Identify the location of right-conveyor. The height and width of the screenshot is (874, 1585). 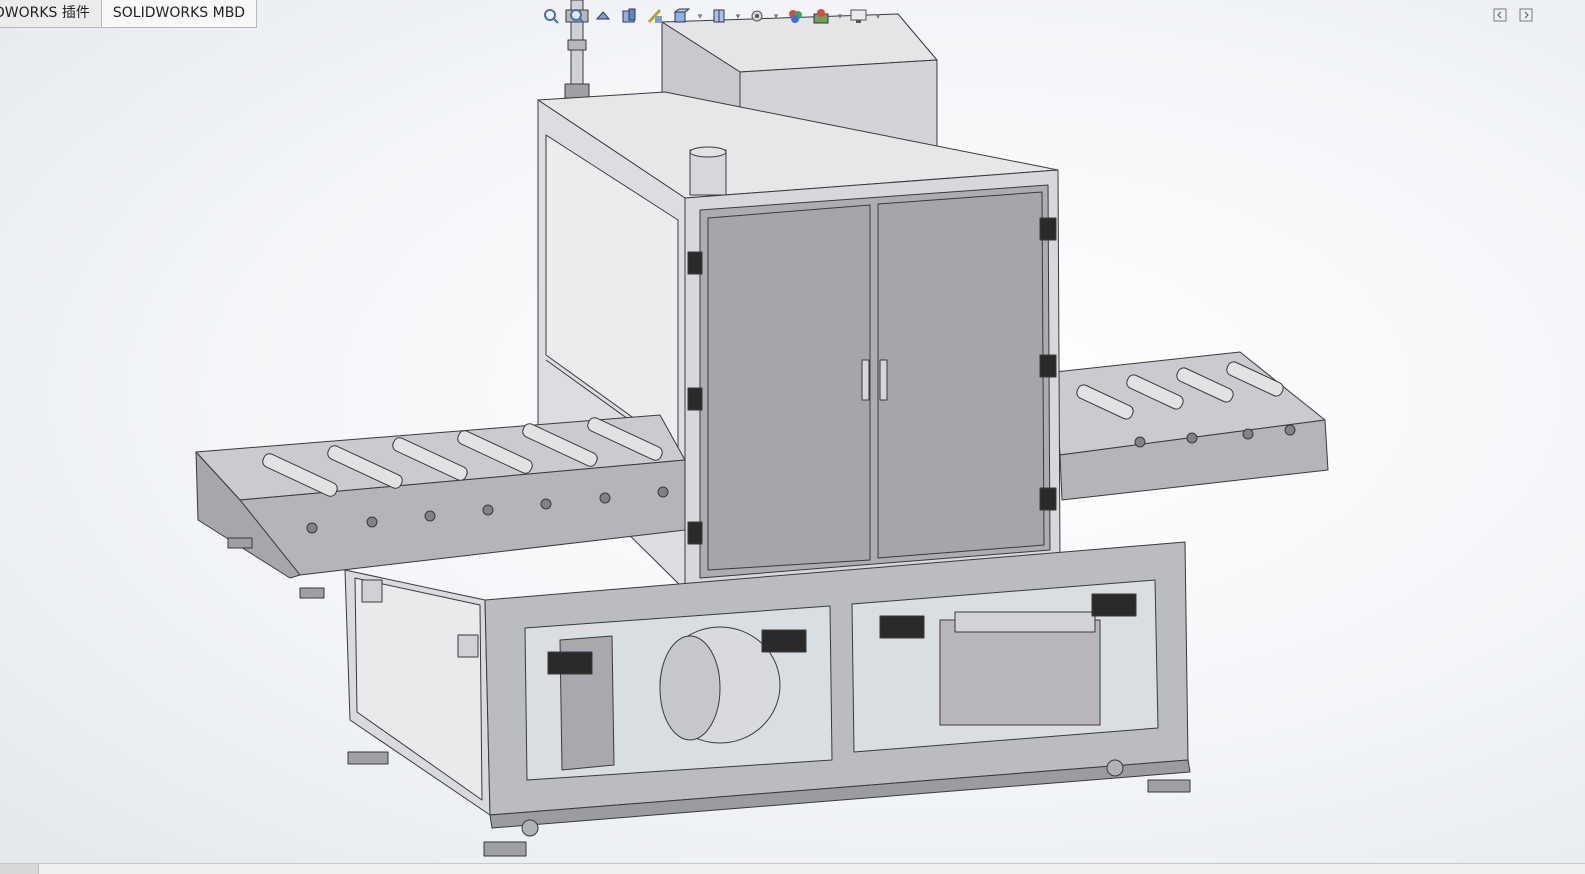
(1191, 426).